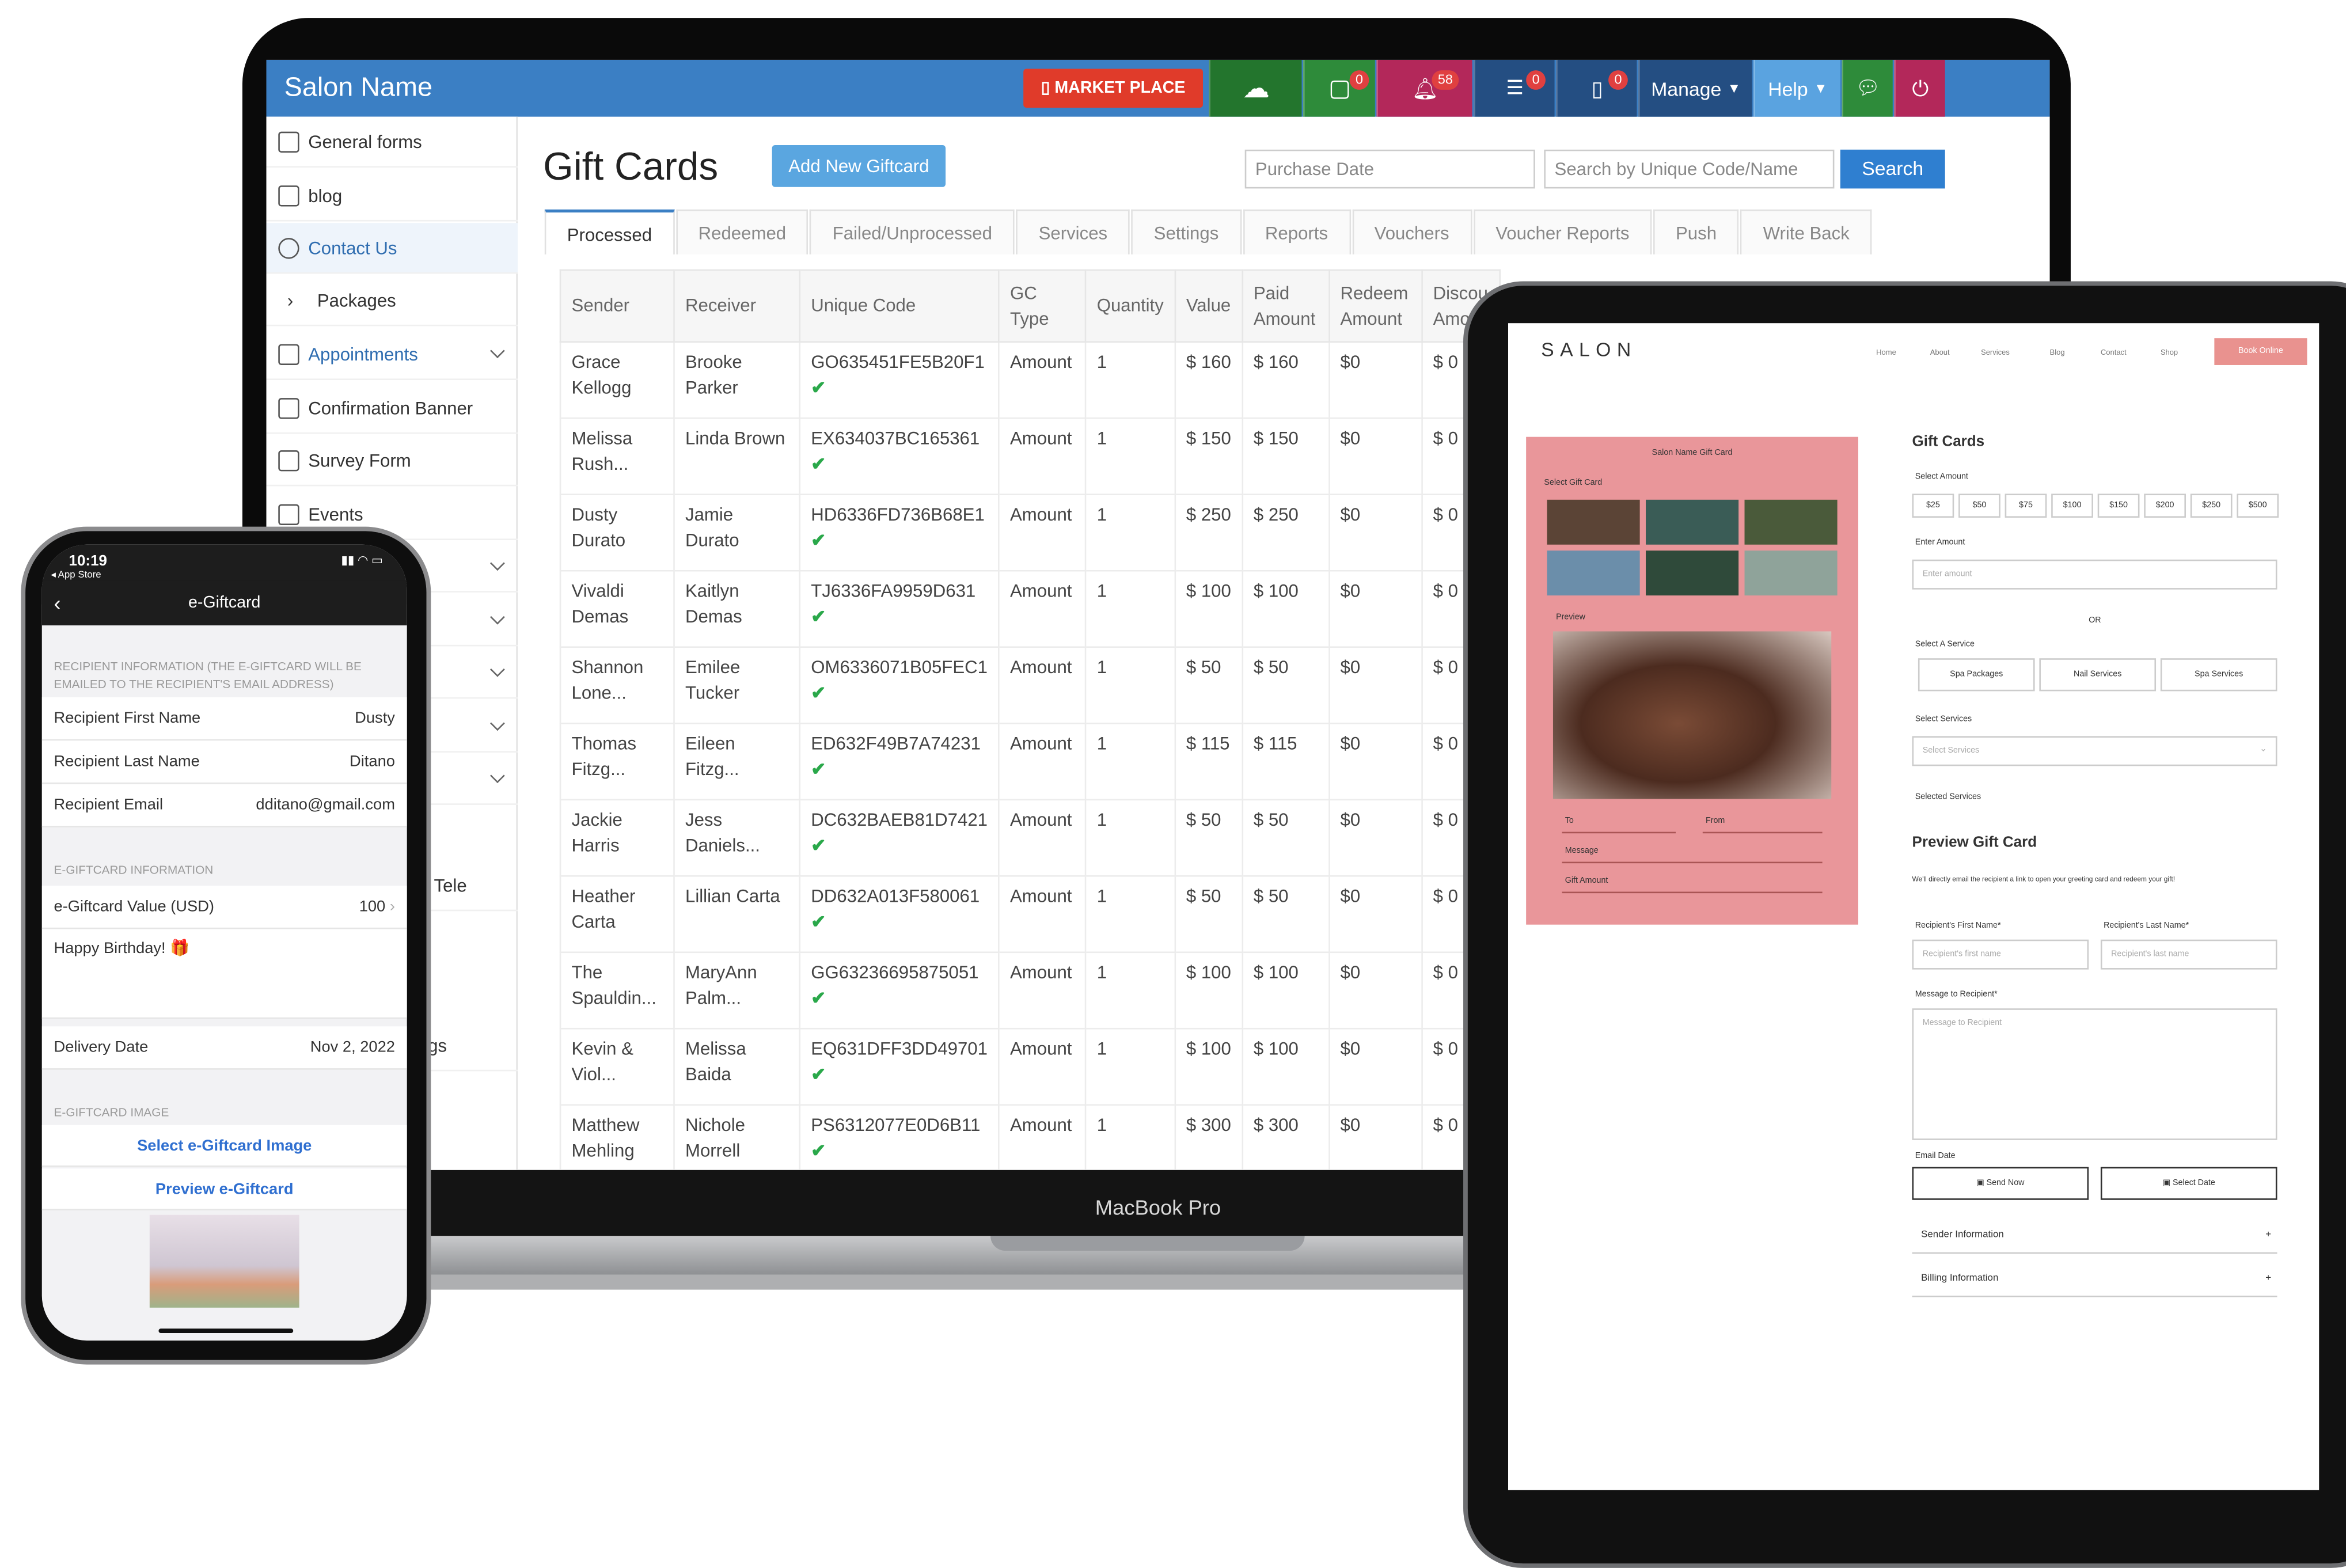 This screenshot has height=1568, width=2346. What do you see at coordinates (392, 196) in the screenshot?
I see `sidebar-item-blog: blog` at bounding box center [392, 196].